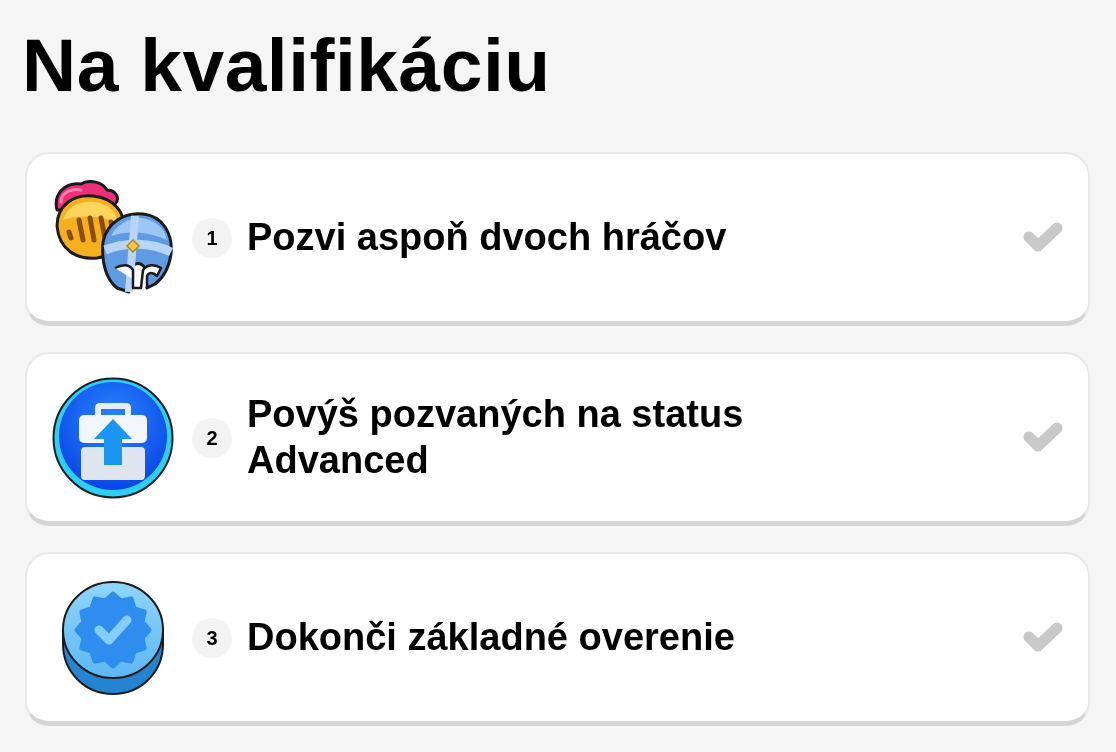 This screenshot has width=1116, height=752. I want to click on task-label: Povýš pozvaných na status Advanced, so click(496, 437).